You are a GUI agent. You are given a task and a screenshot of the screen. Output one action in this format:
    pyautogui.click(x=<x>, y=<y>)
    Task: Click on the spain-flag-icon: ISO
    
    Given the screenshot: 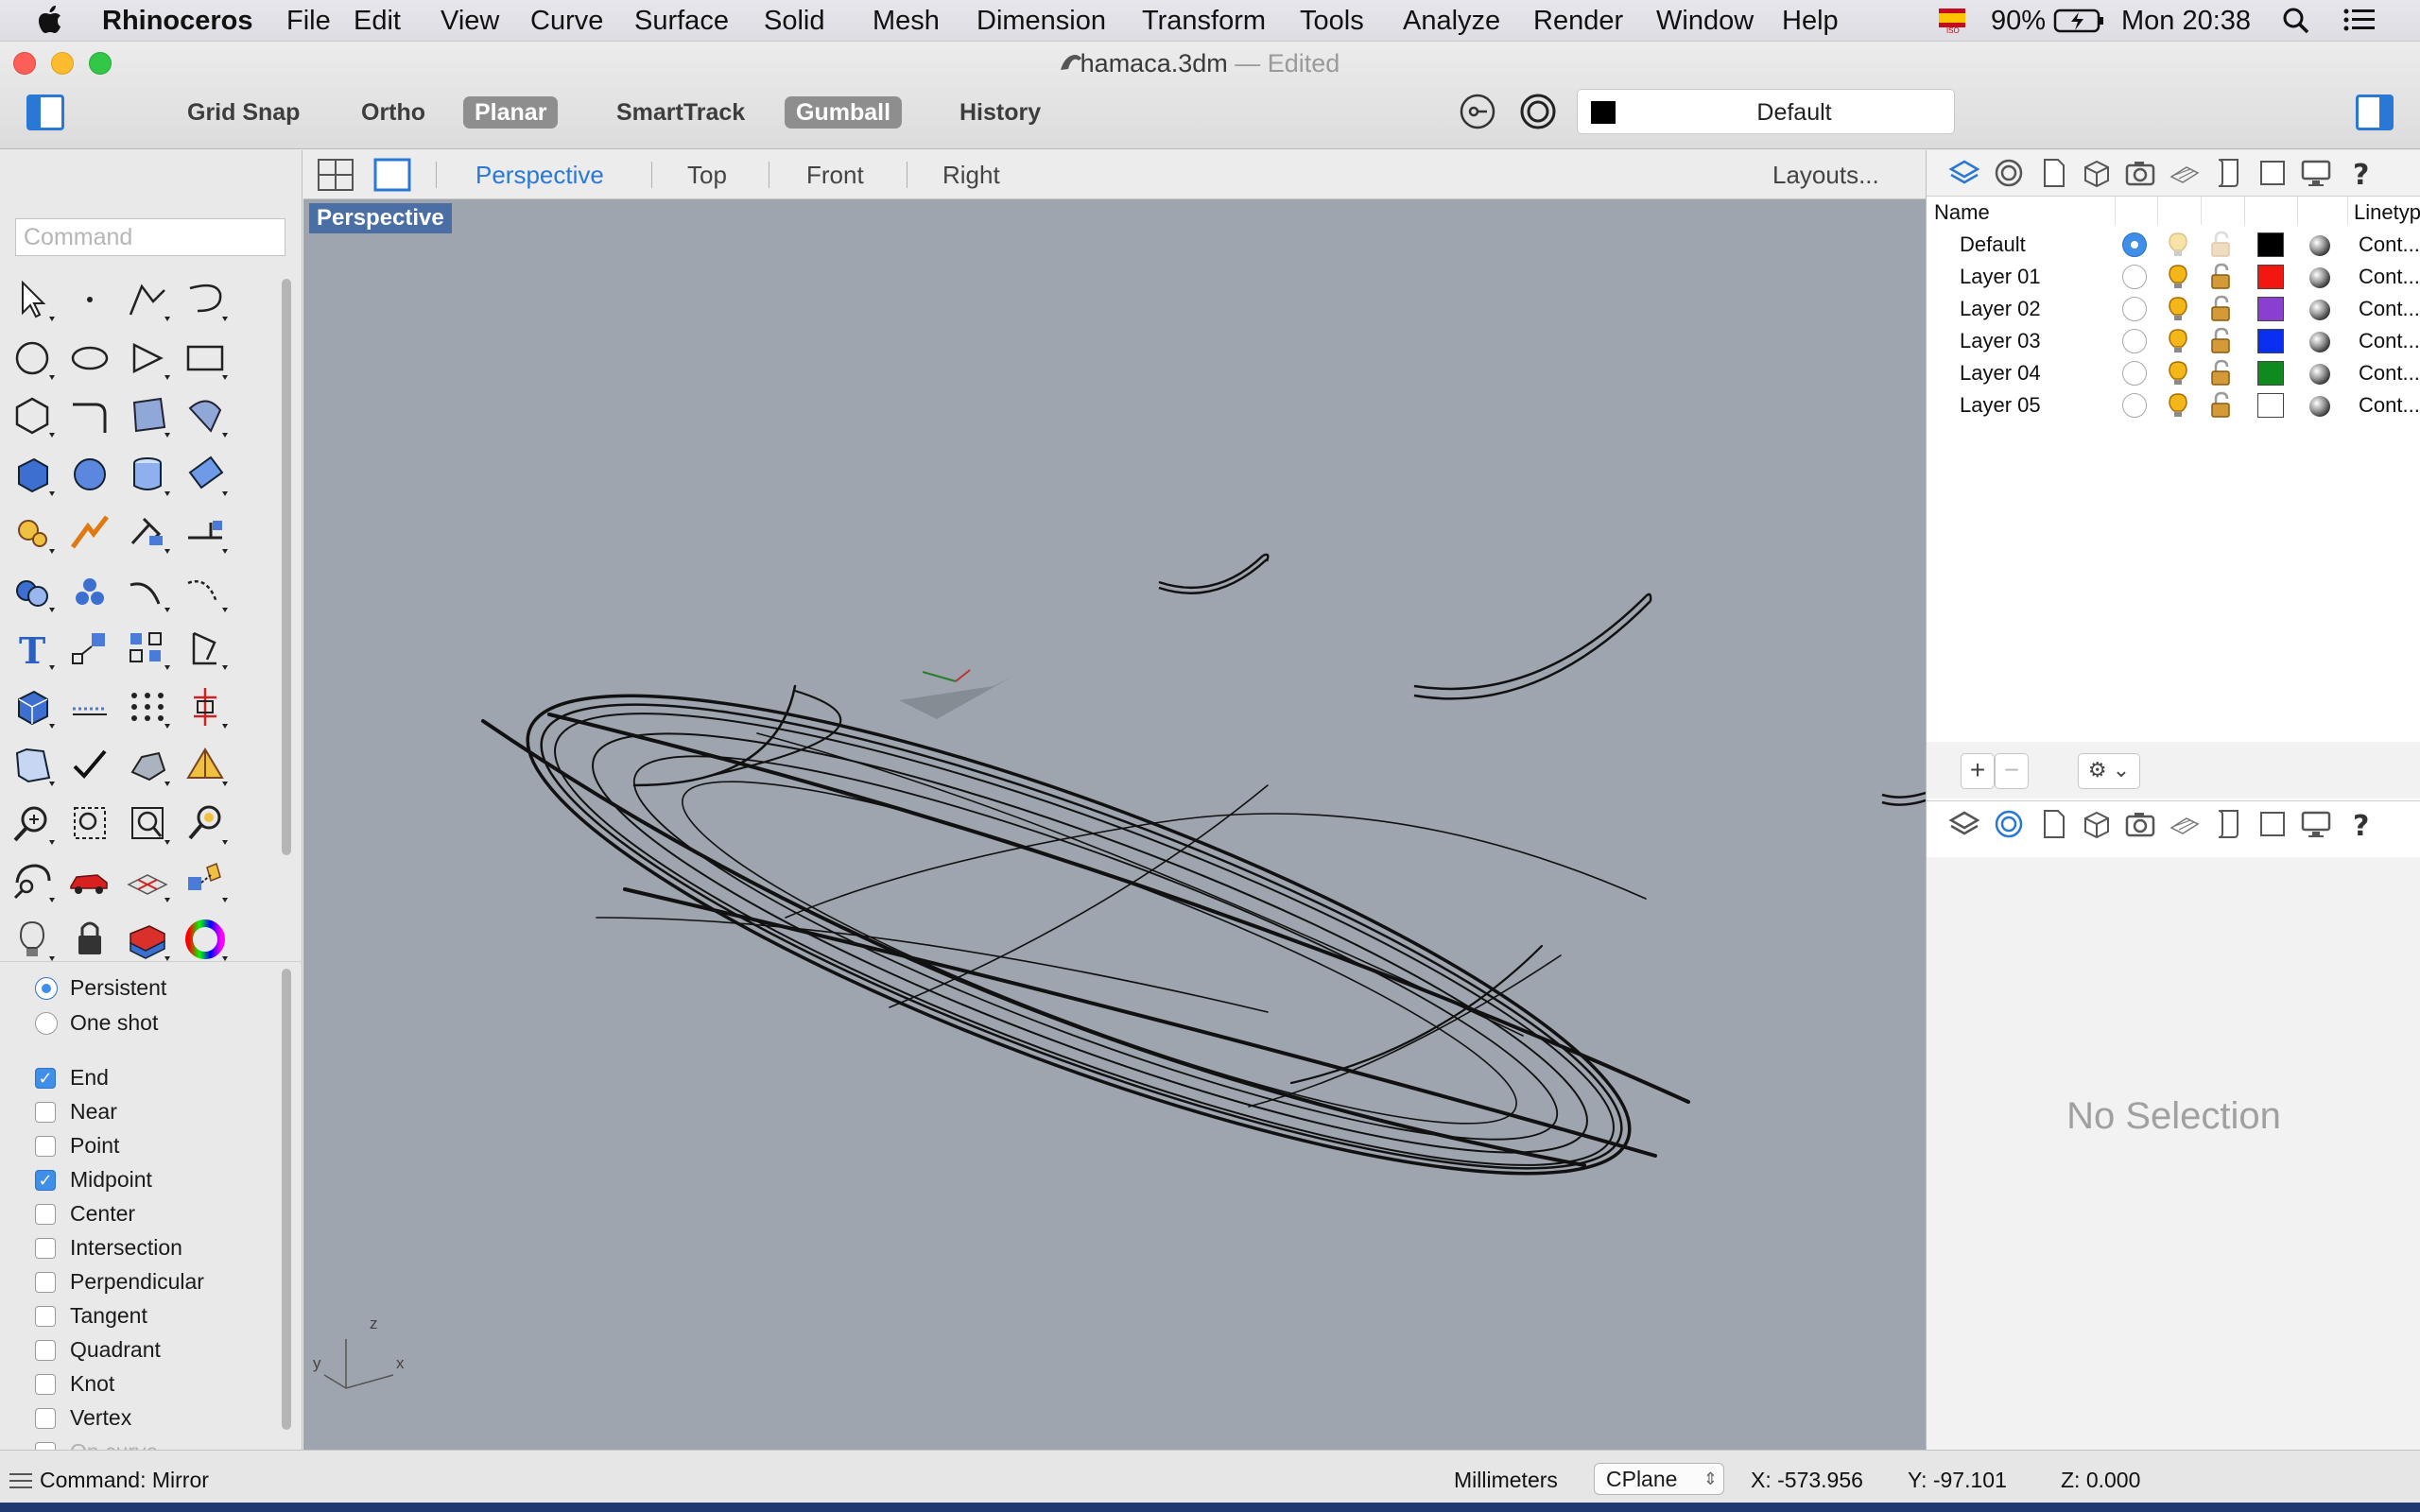 What is the action you would take?
    pyautogui.click(x=1952, y=21)
    